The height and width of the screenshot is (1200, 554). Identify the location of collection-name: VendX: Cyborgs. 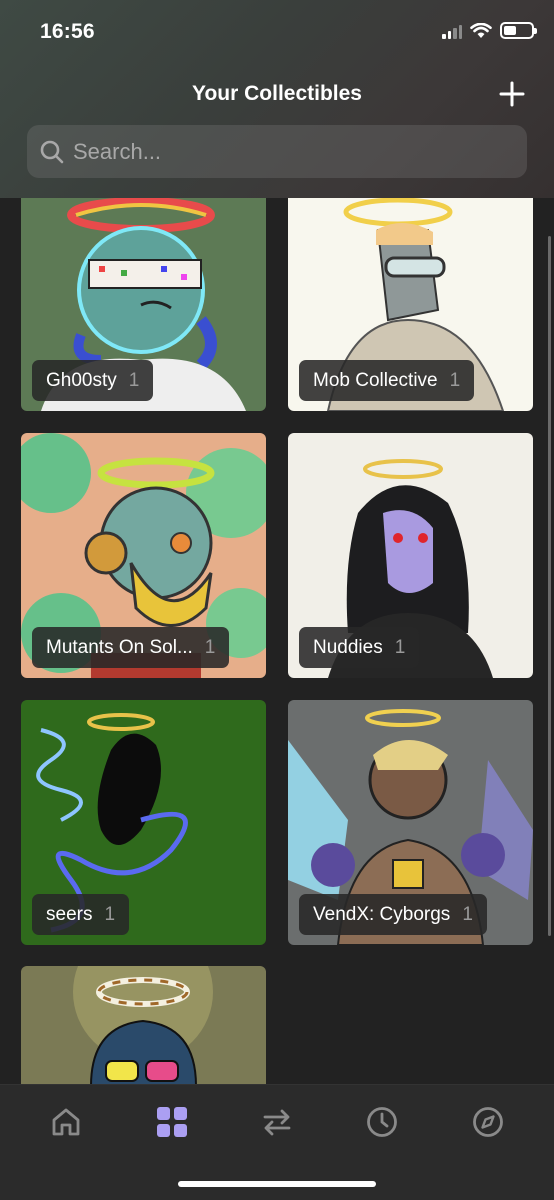
(382, 914).